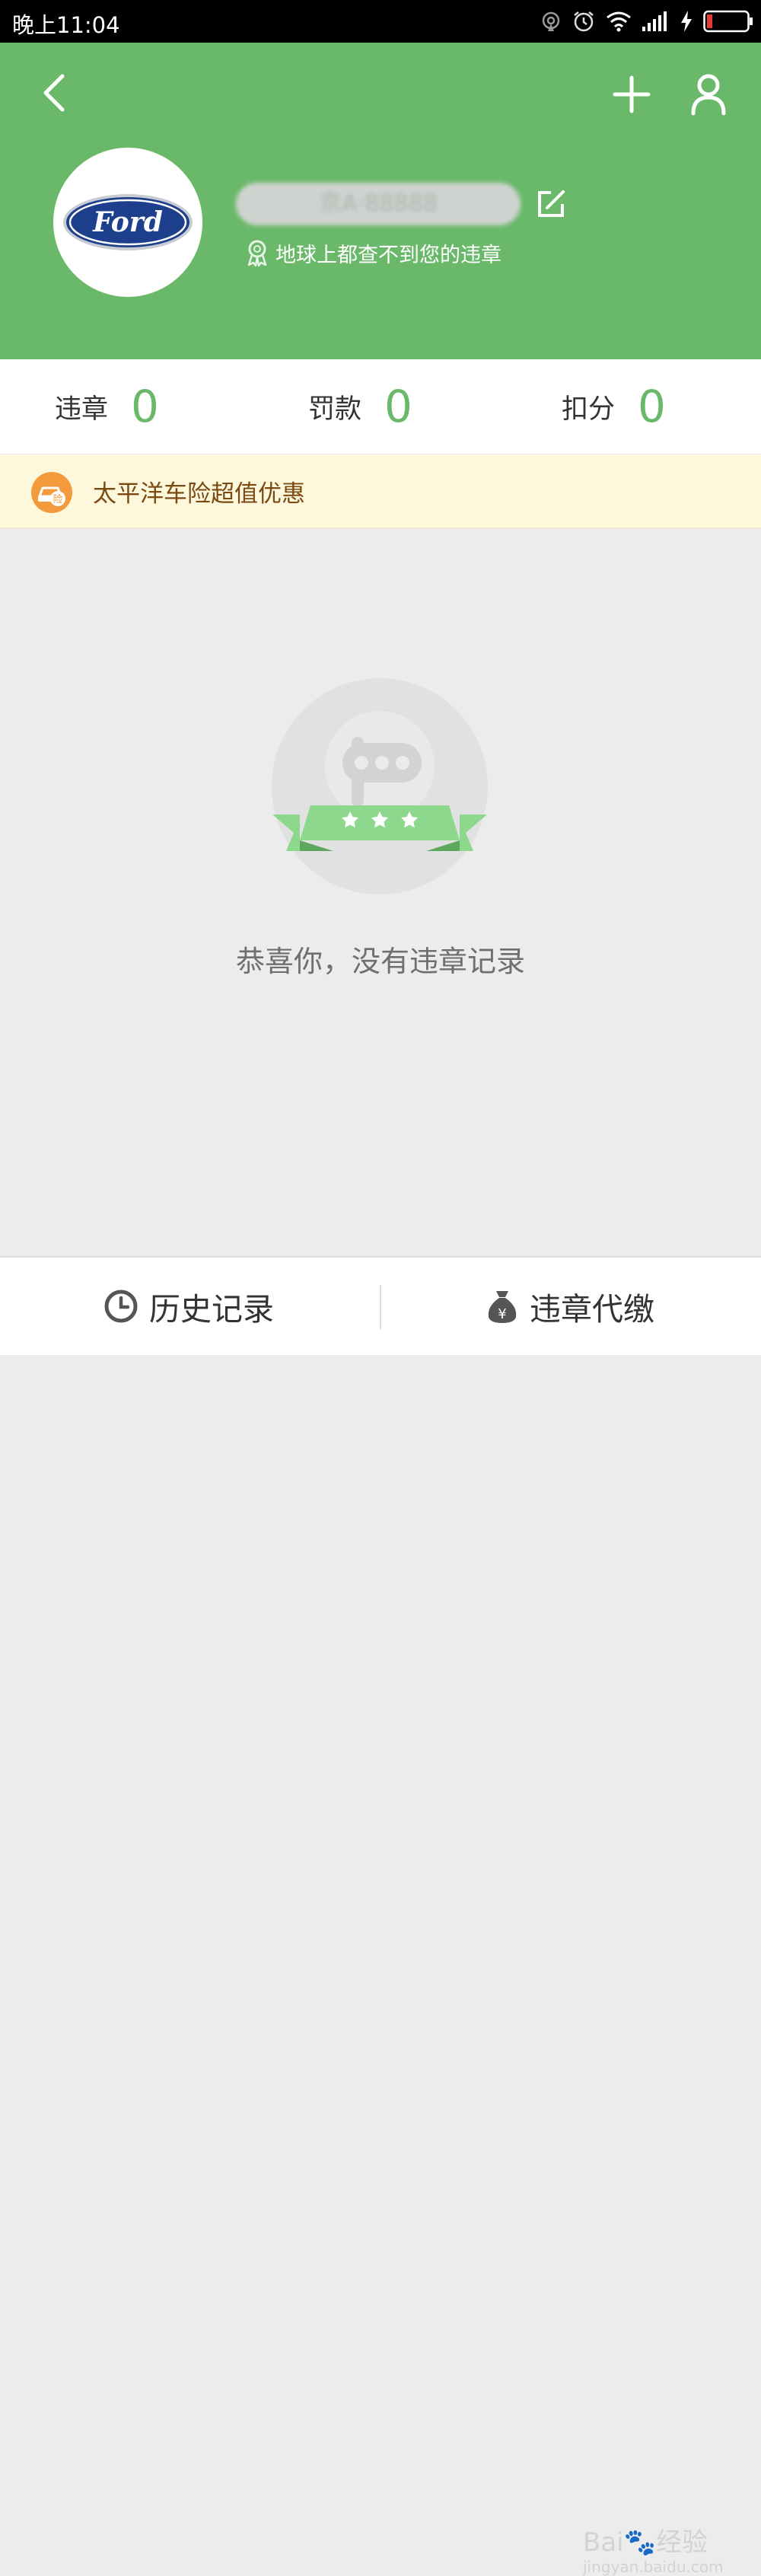 The width and height of the screenshot is (761, 2576). Describe the element at coordinates (121, 1307) in the screenshot. I see `clock-icon` at that location.